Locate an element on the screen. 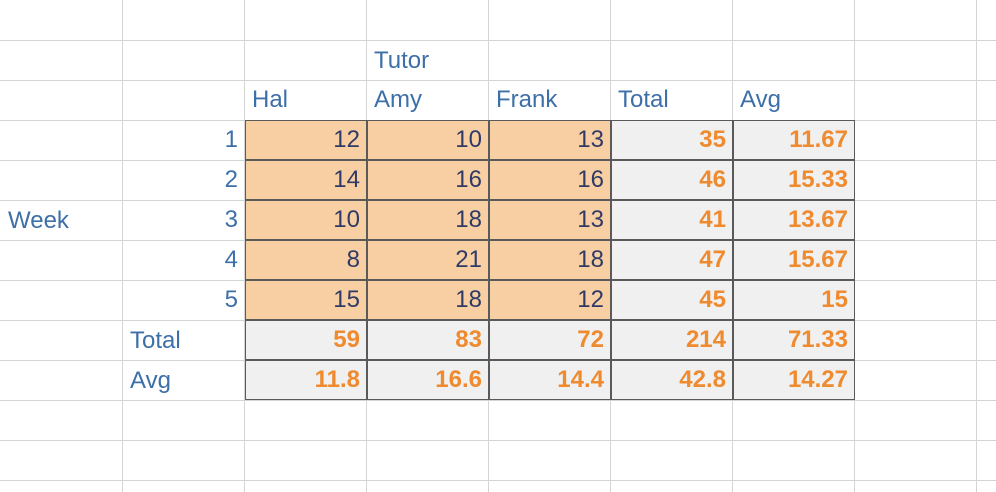 The height and width of the screenshot is (492, 996). row-avg-cell: 15.33 is located at coordinates (794, 180).